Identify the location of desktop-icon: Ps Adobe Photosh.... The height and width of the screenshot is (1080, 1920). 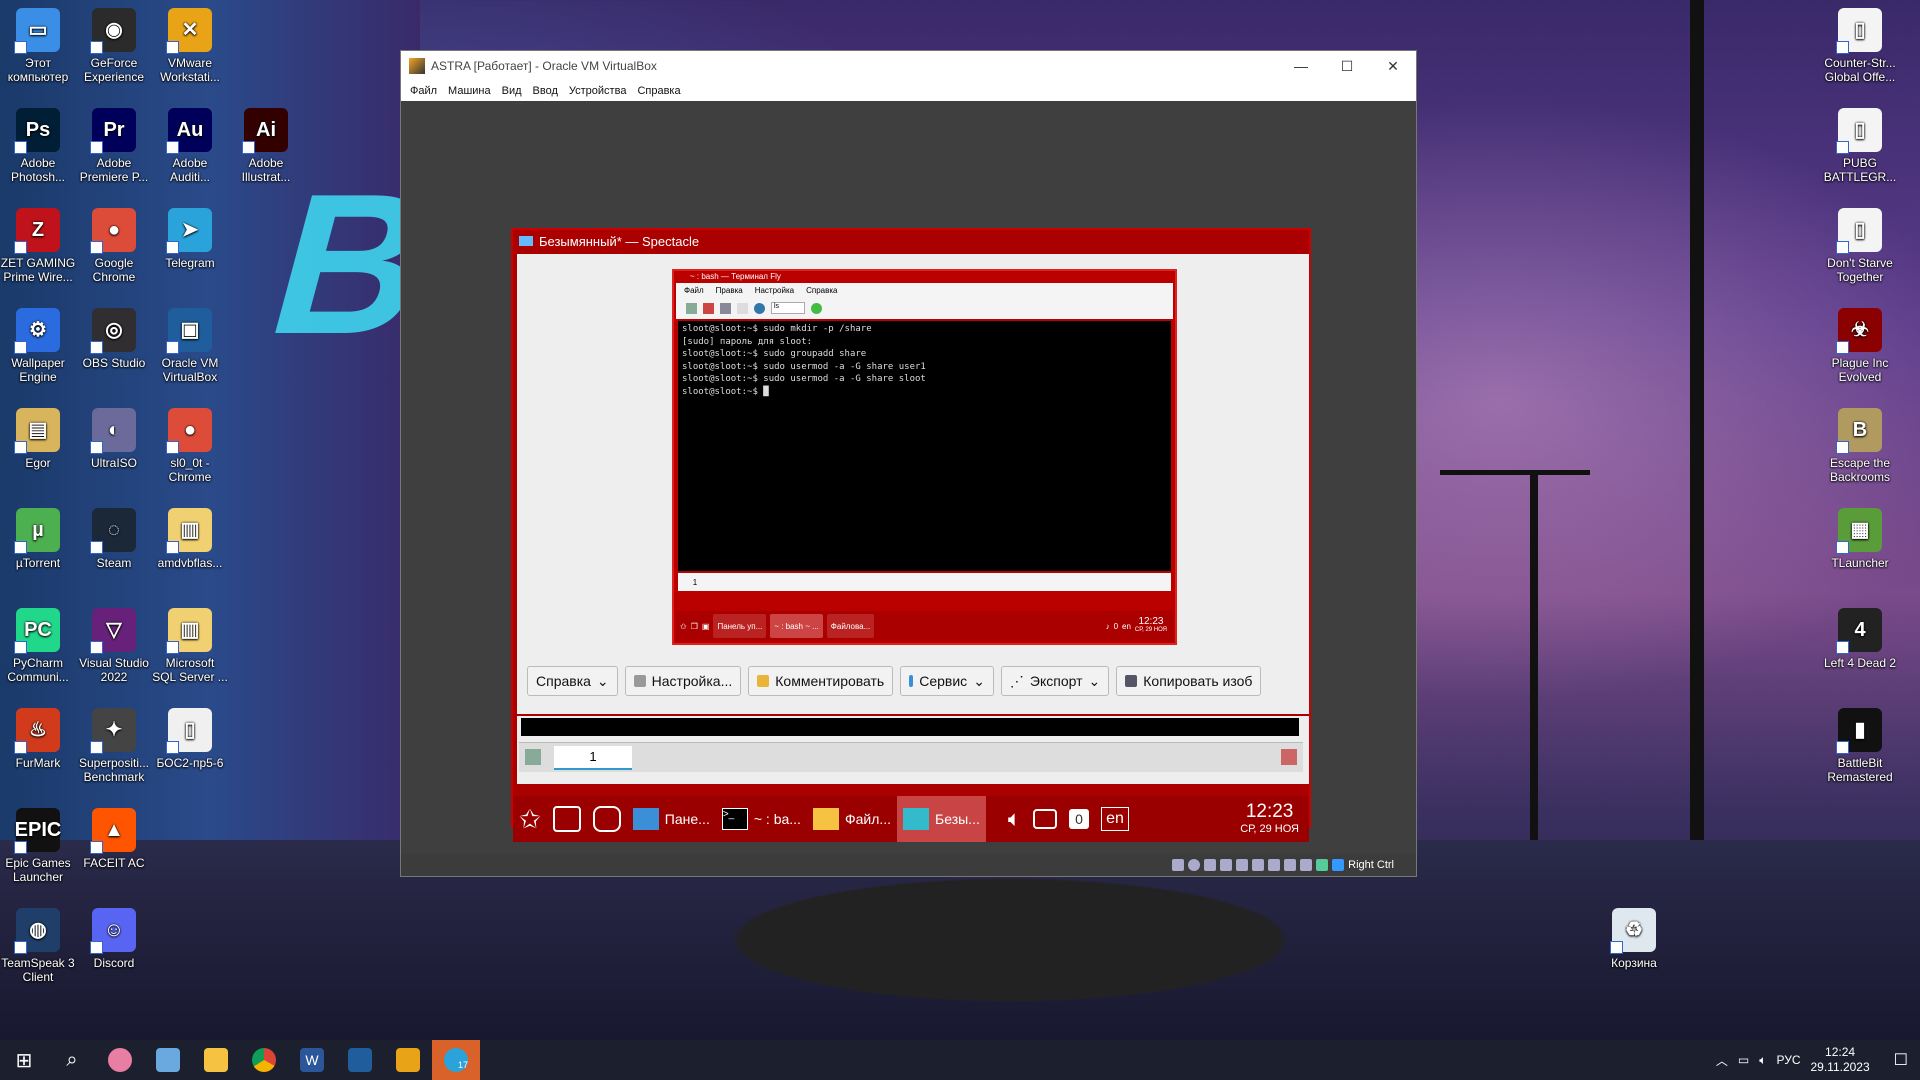
(38, 146).